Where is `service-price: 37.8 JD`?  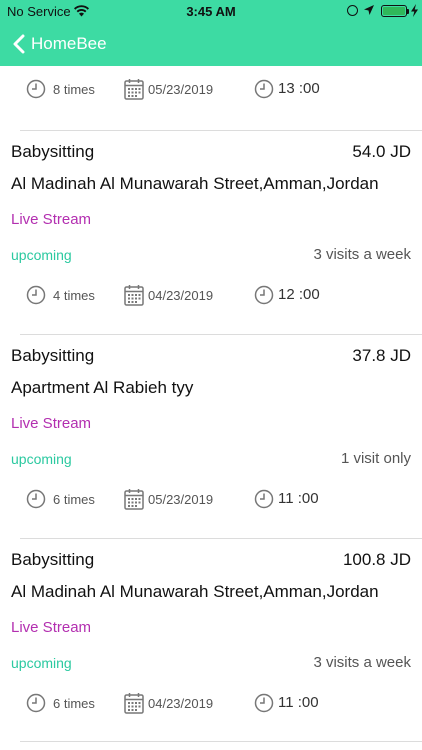
service-price: 37.8 JD is located at coordinates (381, 355).